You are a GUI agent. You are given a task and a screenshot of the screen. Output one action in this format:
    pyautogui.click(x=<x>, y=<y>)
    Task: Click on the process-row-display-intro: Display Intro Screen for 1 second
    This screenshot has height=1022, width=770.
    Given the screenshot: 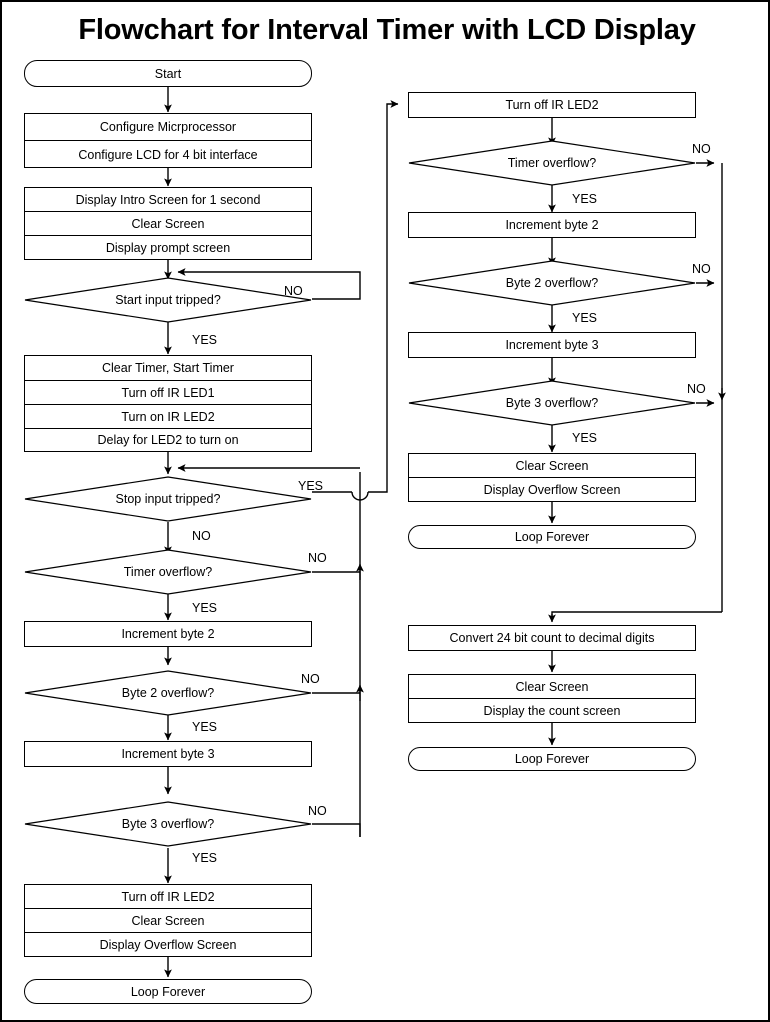 What is the action you would take?
    pyautogui.click(x=168, y=200)
    